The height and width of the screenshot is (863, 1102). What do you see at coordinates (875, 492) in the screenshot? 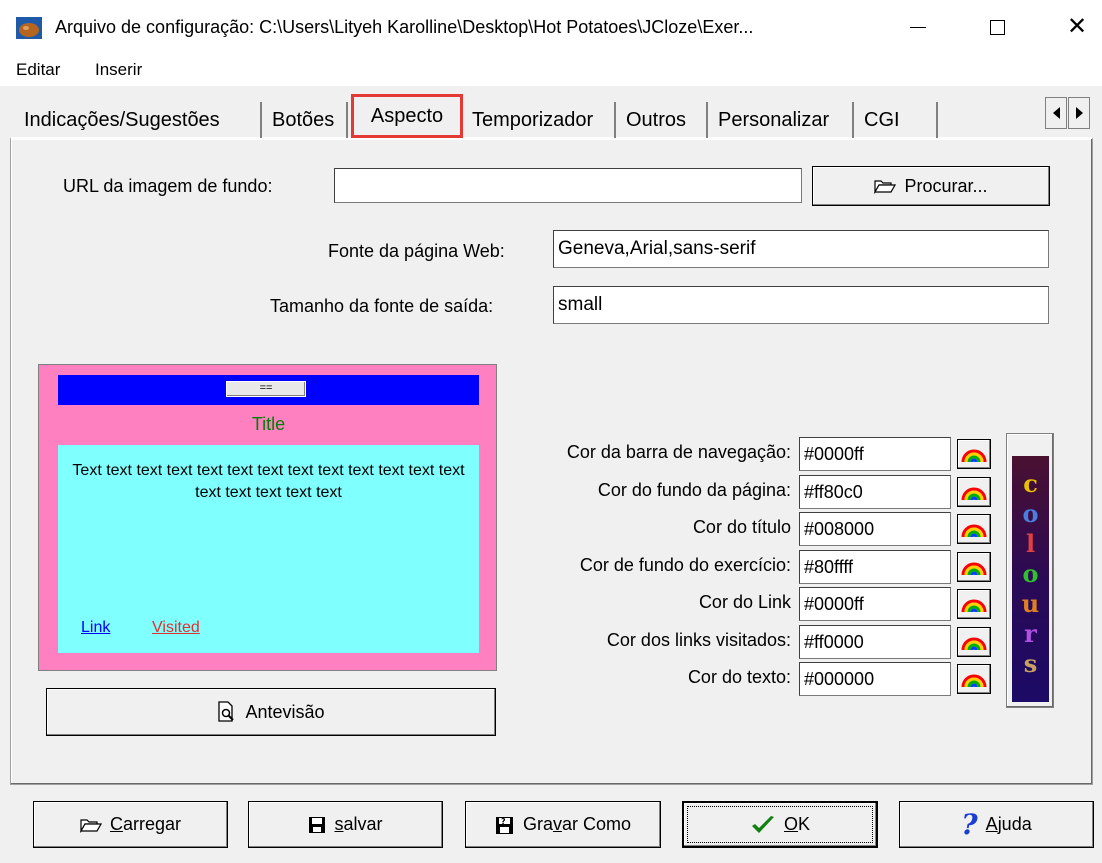
I see `color-value-input: #ff80c0` at bounding box center [875, 492].